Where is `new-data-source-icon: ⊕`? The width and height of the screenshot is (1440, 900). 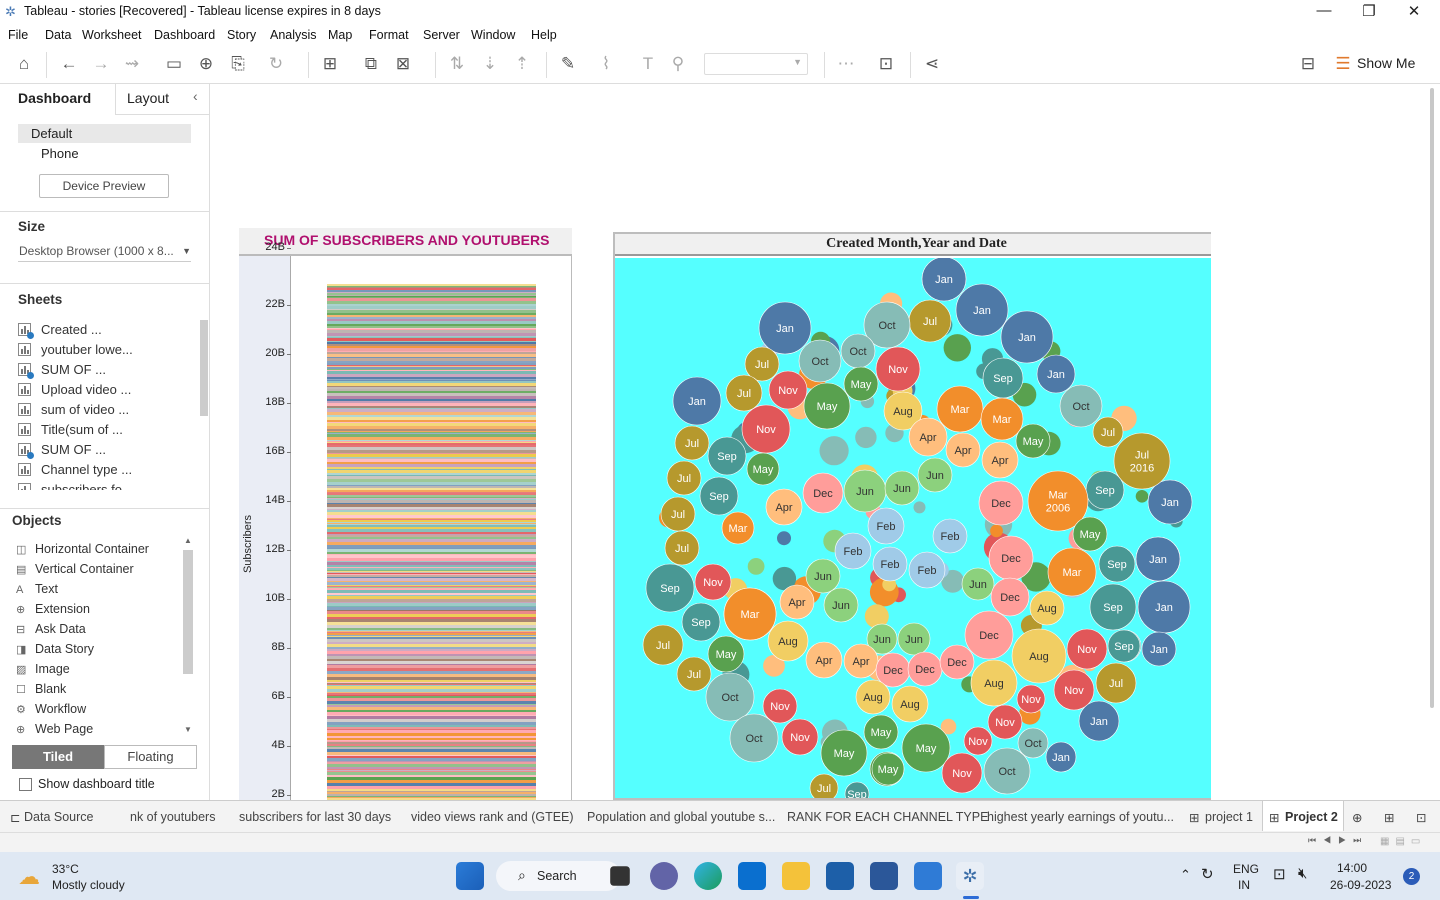 new-data-source-icon: ⊕ is located at coordinates (206, 64).